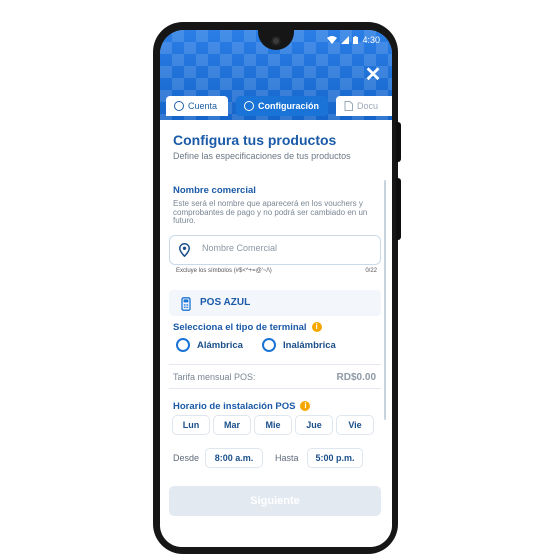 Image resolution: width=560 pixels, height=560 pixels. I want to click on day-selector: Lun Mar Mie Jue Vie, so click(273, 425).